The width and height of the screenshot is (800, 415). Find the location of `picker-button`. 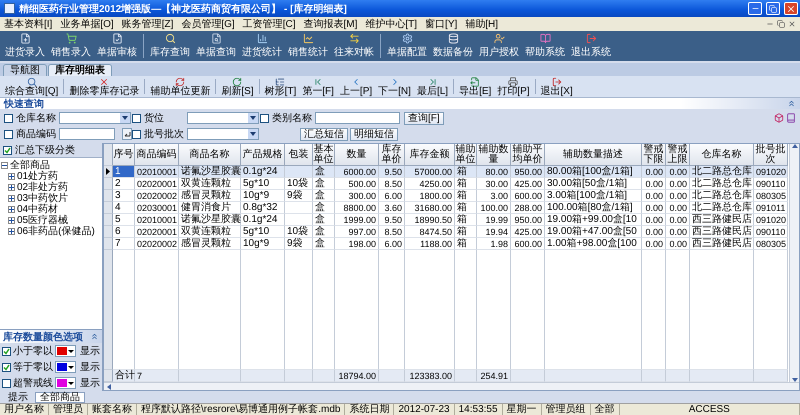

picker-button is located at coordinates (127, 134).